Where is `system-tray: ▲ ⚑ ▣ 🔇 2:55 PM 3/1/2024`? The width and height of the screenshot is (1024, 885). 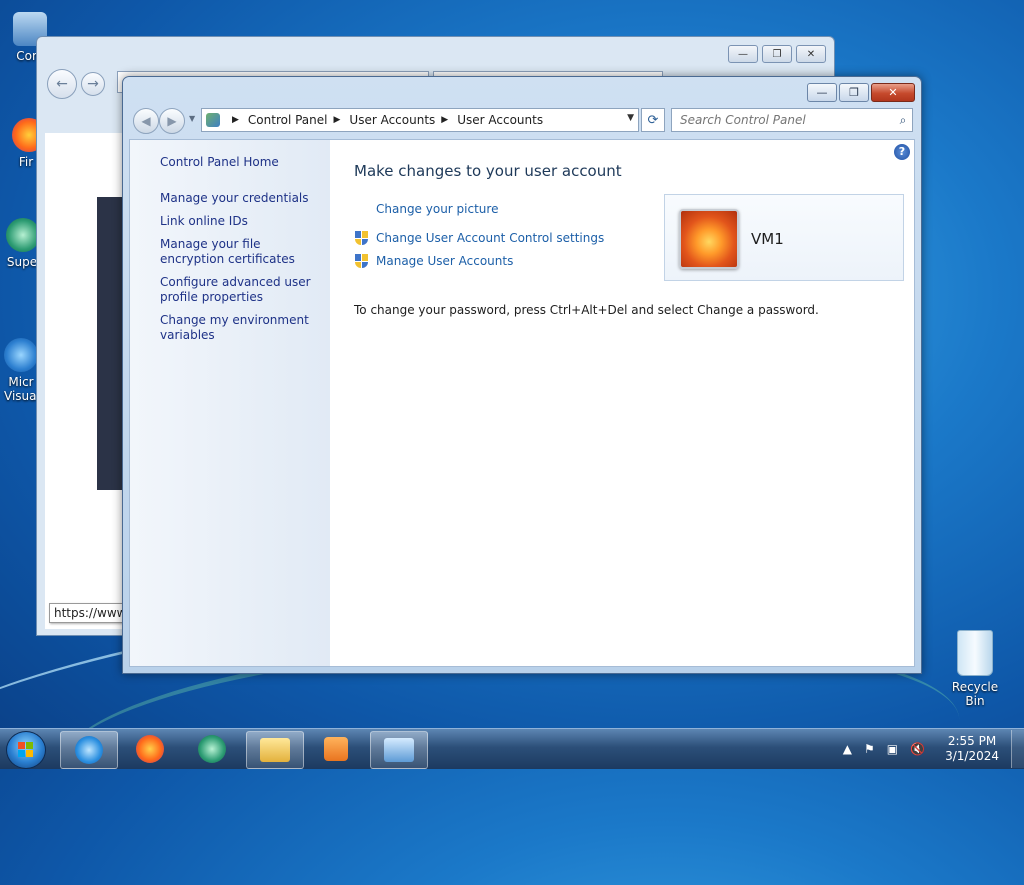 system-tray: ▲ ⚑ ▣ 🔇 2:55 PM 3/1/2024 is located at coordinates (930, 749).